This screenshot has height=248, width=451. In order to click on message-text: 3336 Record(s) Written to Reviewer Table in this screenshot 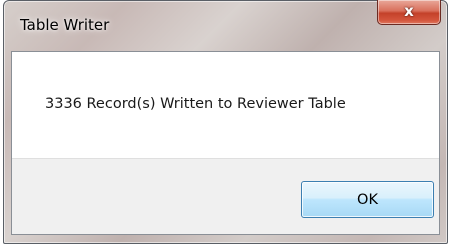, I will do `click(195, 104)`.